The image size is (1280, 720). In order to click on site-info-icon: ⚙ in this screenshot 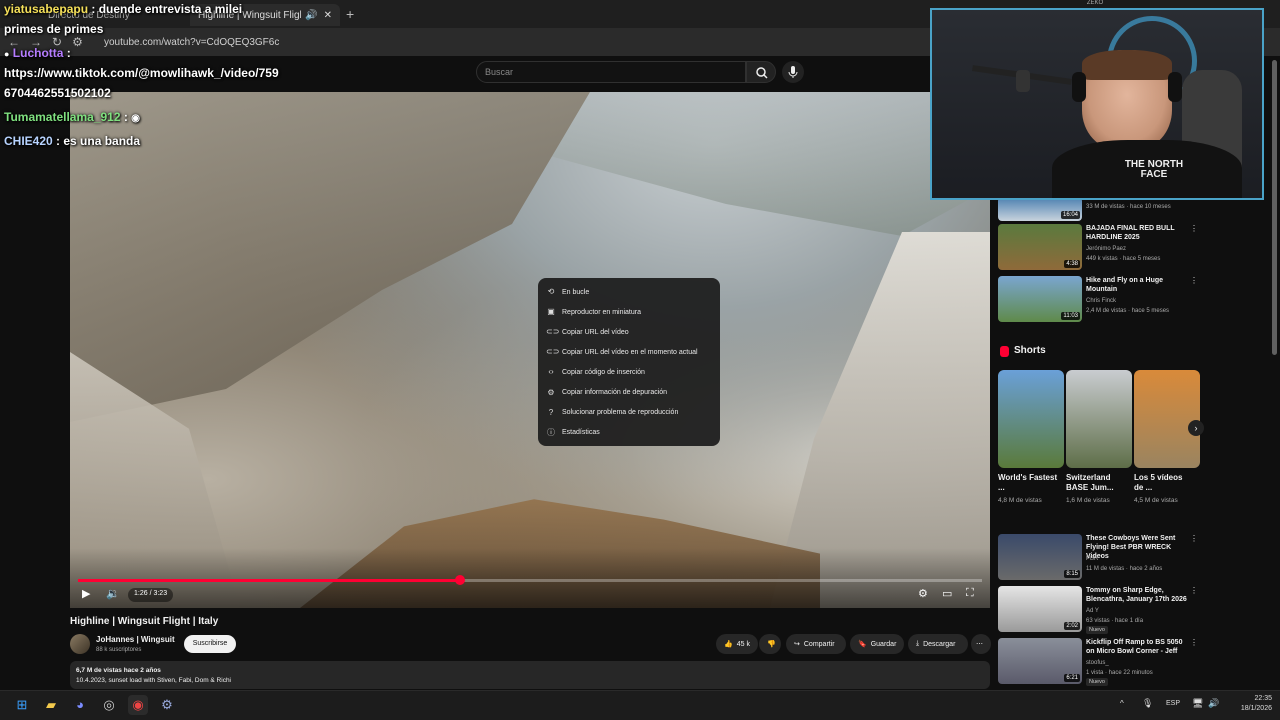, I will do `click(82, 42)`.